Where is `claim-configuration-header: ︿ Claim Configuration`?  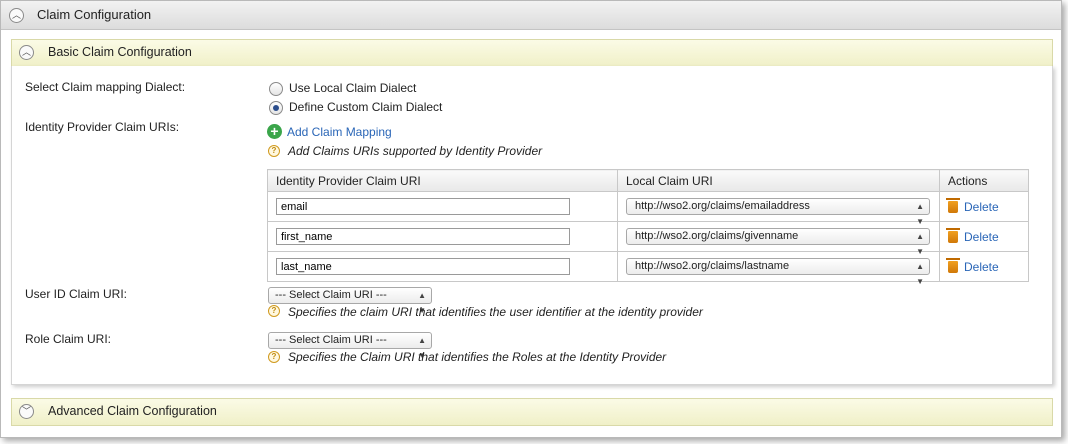 claim-configuration-header: ︿ Claim Configuration is located at coordinates (531, 15).